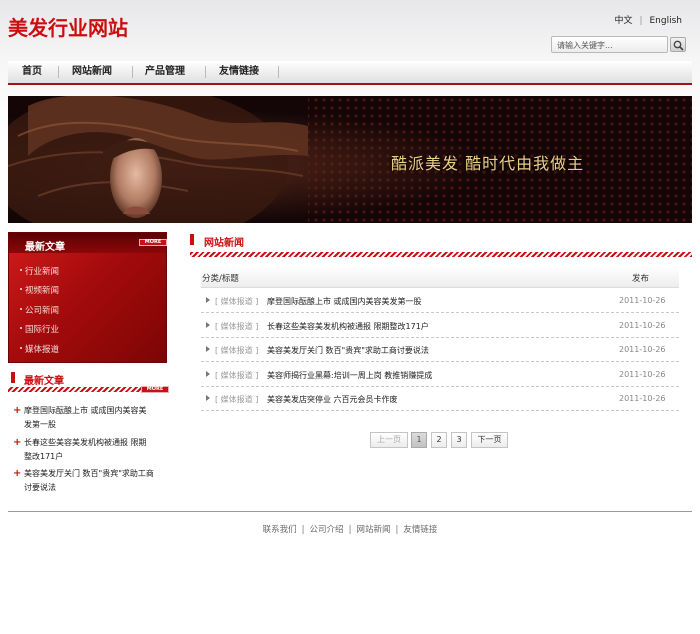  I want to click on sidebar-item-video-news: 视频新闻, so click(39, 290).